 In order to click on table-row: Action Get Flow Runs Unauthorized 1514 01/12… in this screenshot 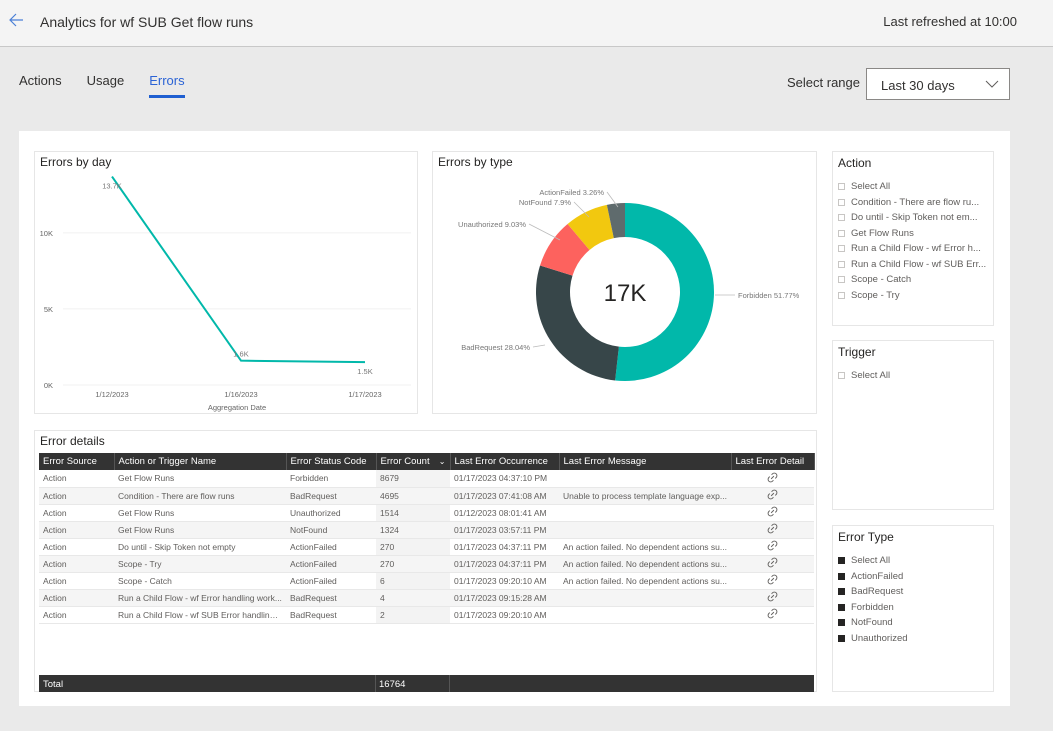, I will do `click(426, 513)`.